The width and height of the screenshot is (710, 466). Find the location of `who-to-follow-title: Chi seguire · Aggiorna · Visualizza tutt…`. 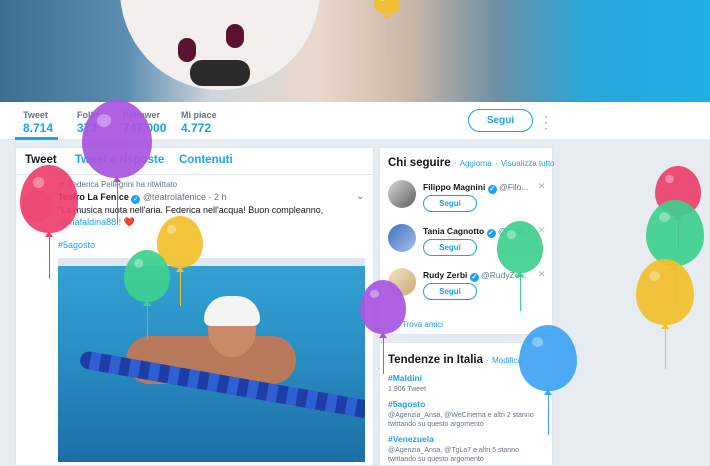

who-to-follow-title: Chi seguire · Aggiorna · Visualizza tutt… is located at coordinates (471, 163).